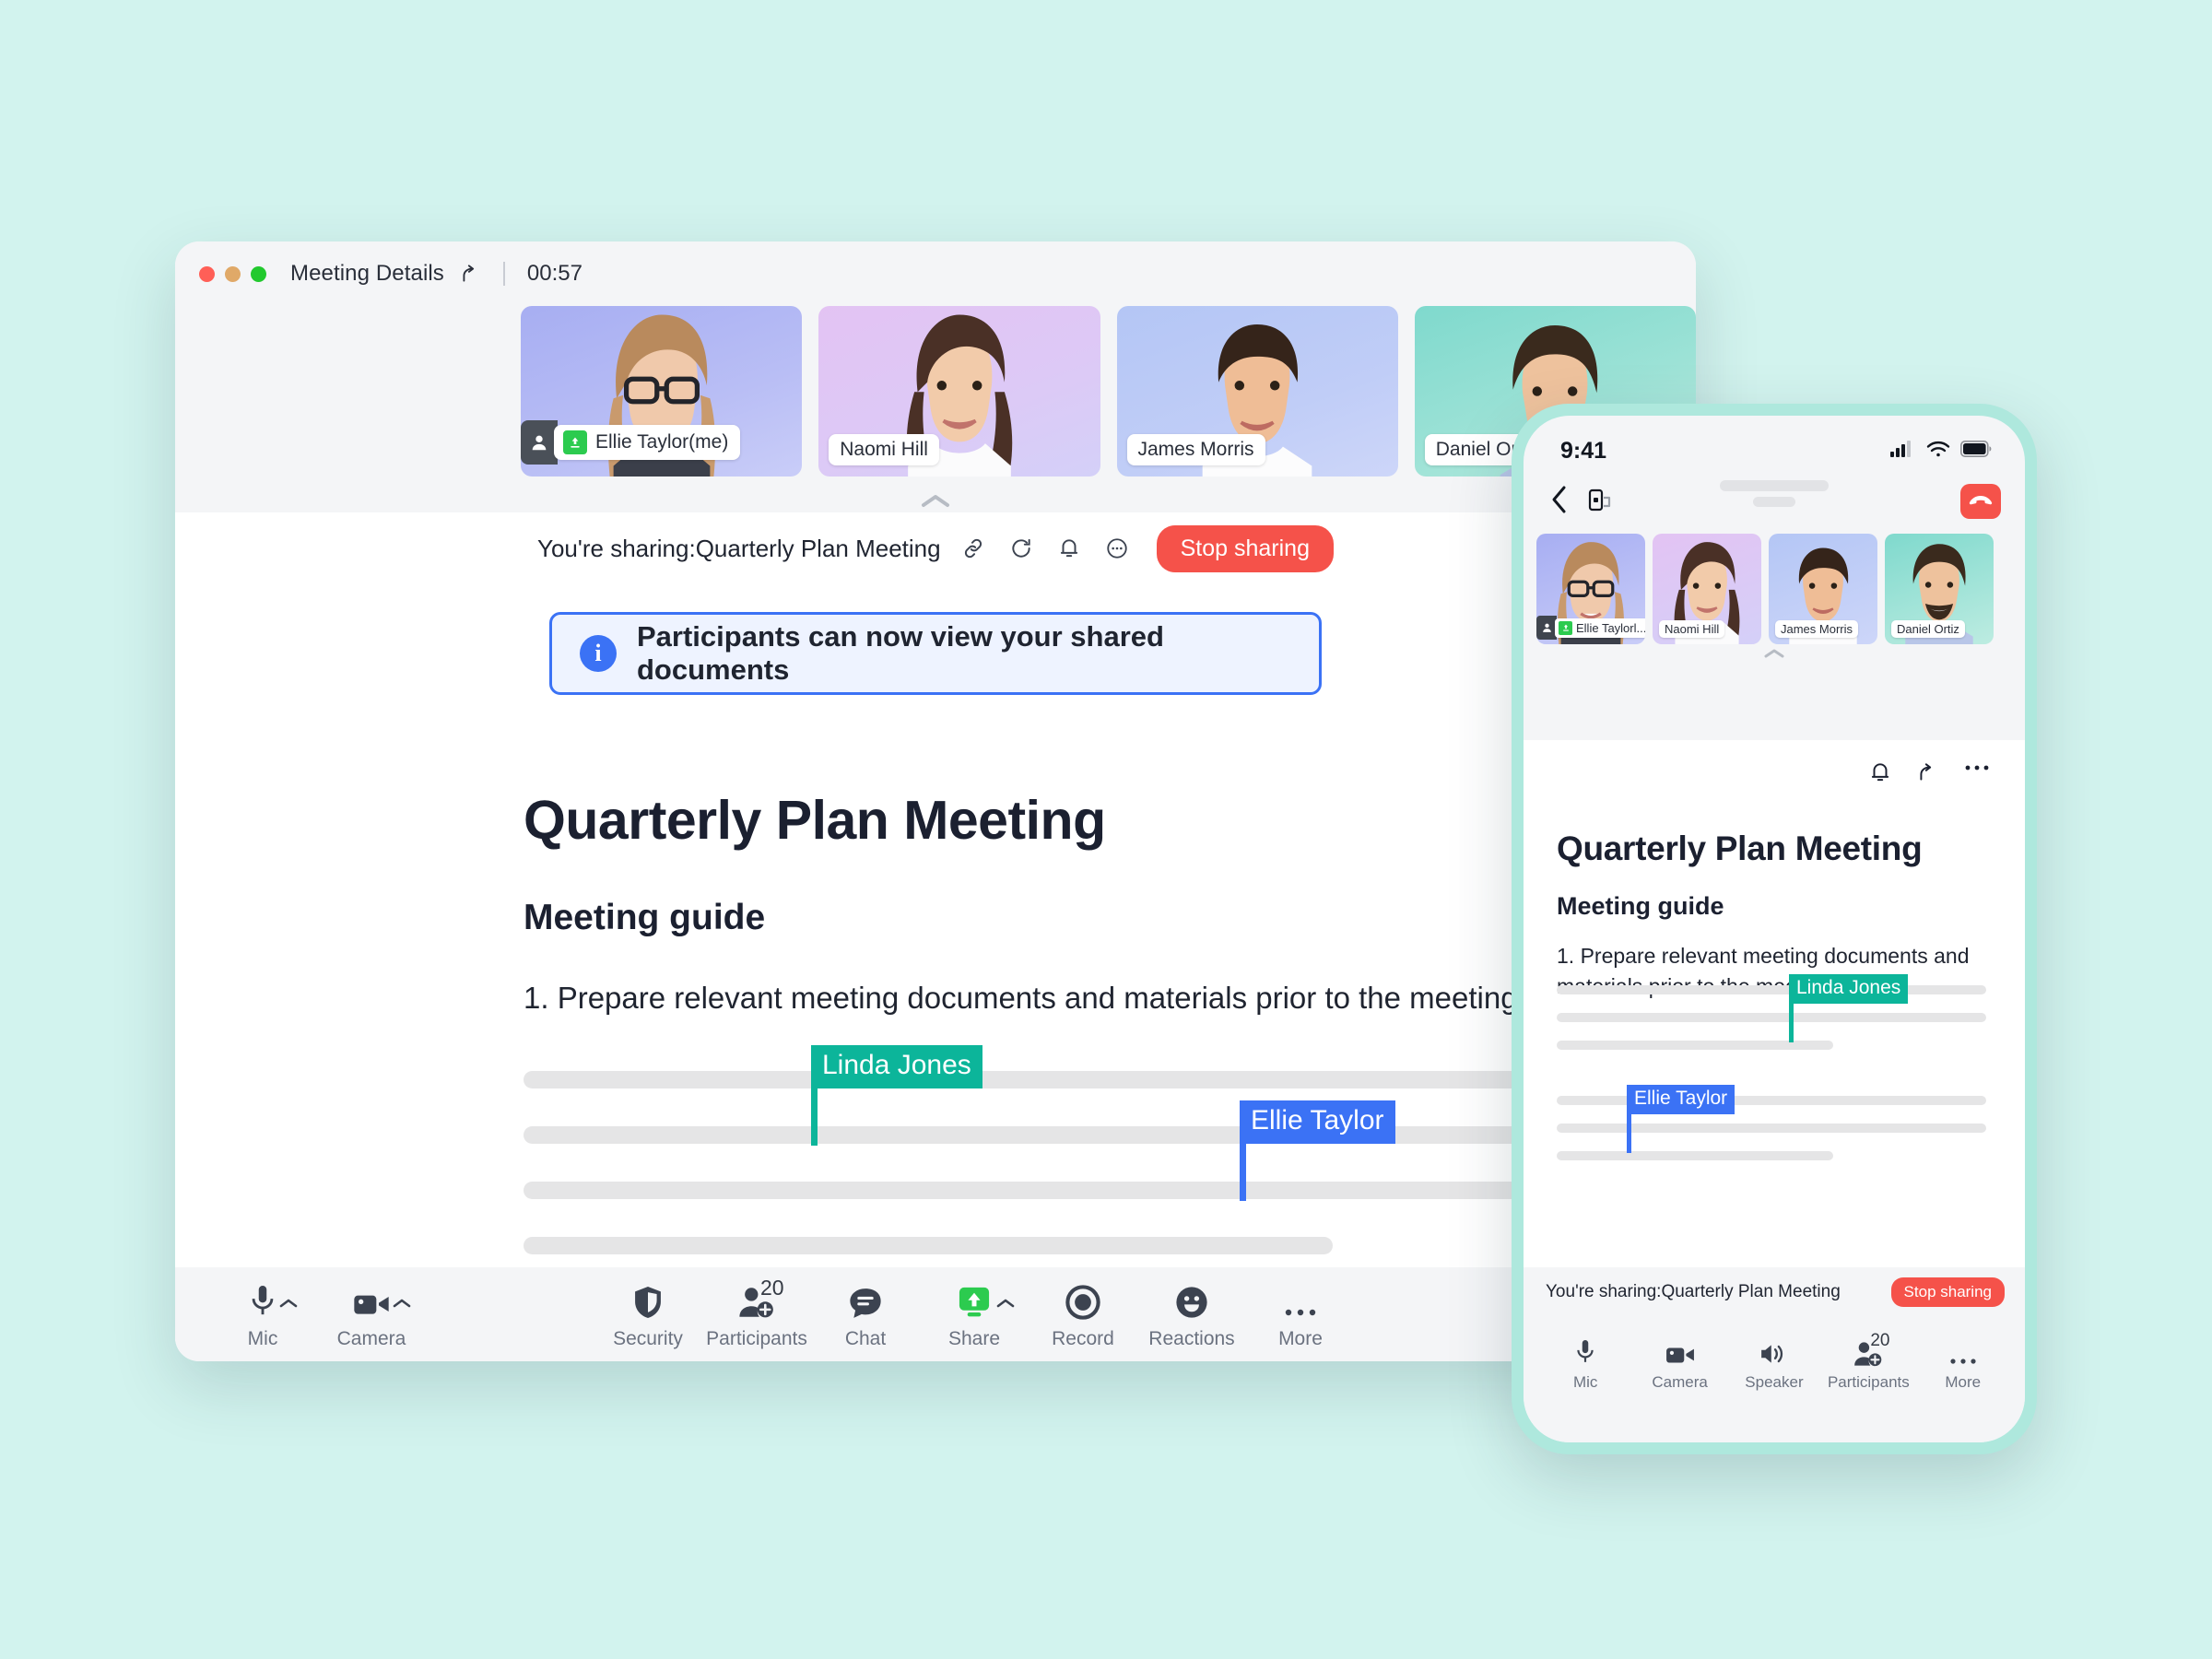  Describe the element at coordinates (662, 391) in the screenshot. I see `participant-tile: Ellie Taylor(me)` at that location.